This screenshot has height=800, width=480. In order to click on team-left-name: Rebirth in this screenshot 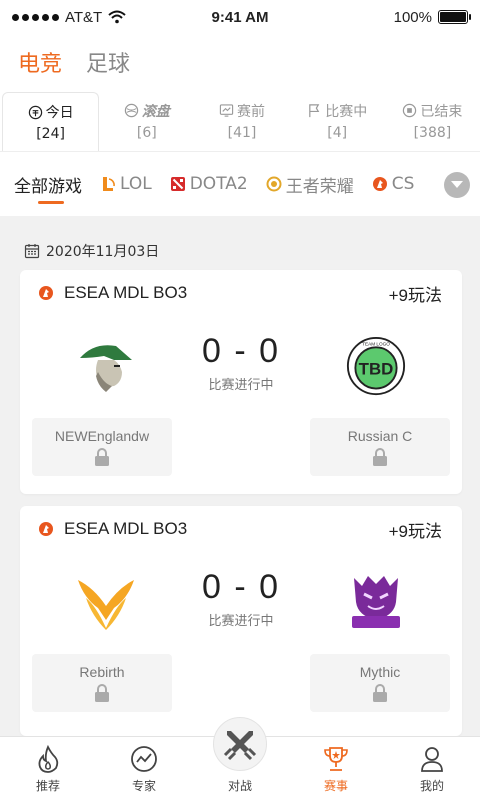, I will do `click(102, 672)`.